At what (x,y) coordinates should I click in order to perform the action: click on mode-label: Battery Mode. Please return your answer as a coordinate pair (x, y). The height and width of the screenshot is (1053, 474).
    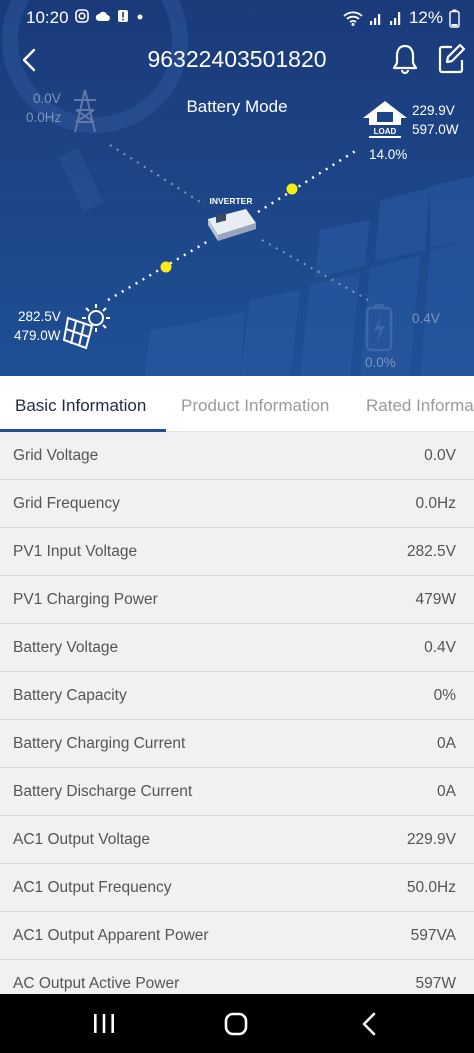
    Looking at the image, I should click on (237, 106).